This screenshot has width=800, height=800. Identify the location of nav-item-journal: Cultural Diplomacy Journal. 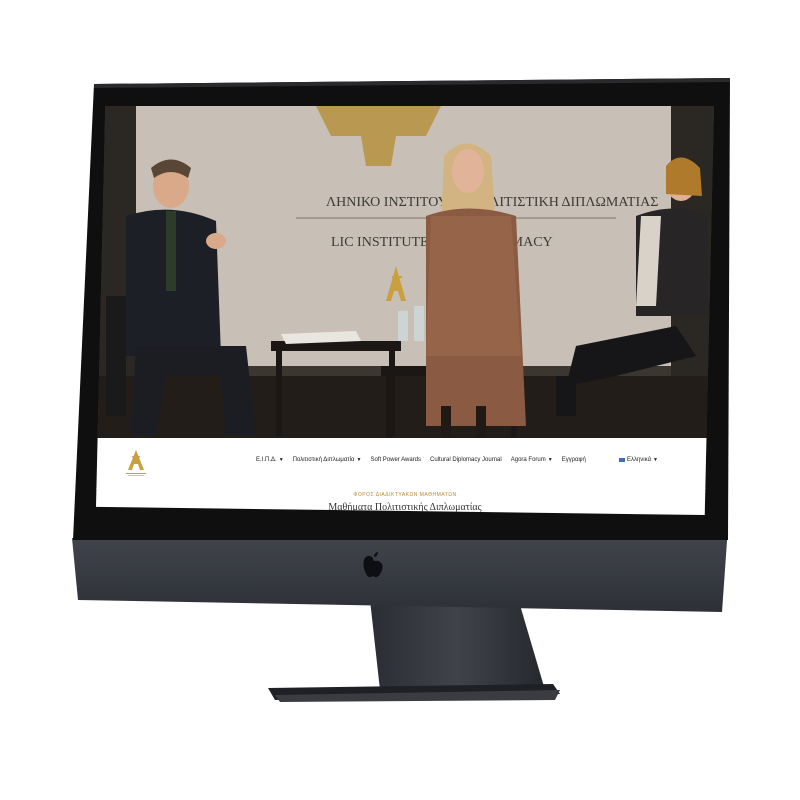
(466, 460).